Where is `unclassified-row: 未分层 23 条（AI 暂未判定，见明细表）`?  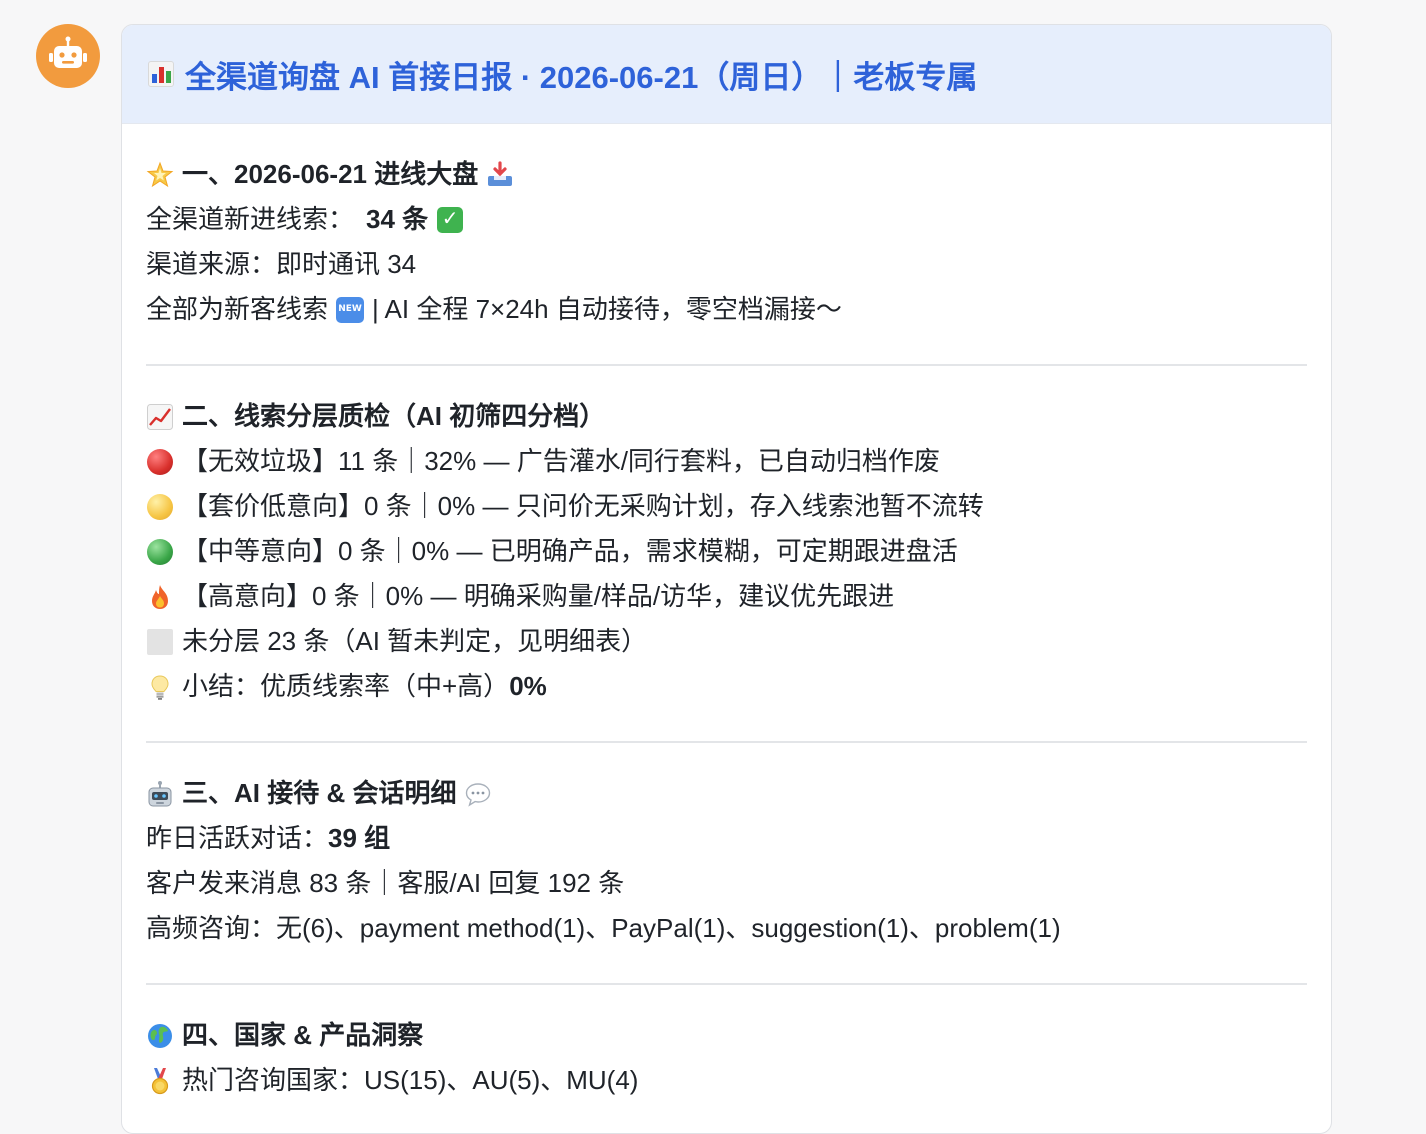 unclassified-row: 未分层 23 条（AI 暂未判定，见明细表） is located at coordinates (726, 641).